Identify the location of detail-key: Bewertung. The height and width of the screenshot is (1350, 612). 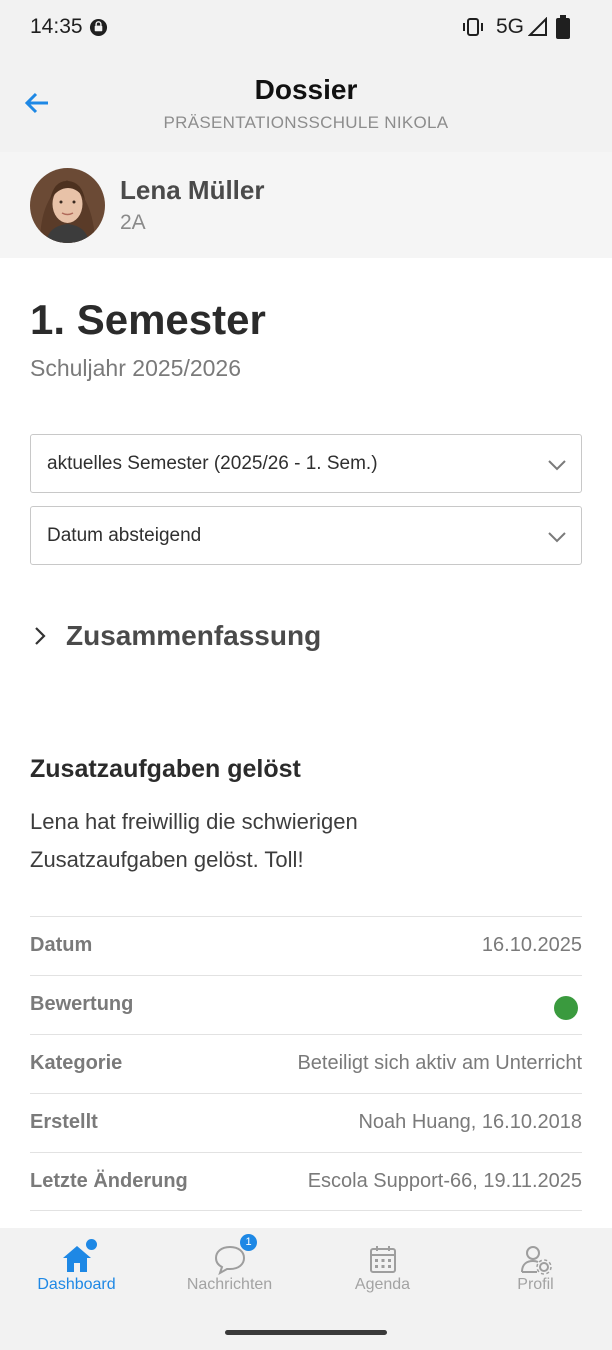
(82, 1004).